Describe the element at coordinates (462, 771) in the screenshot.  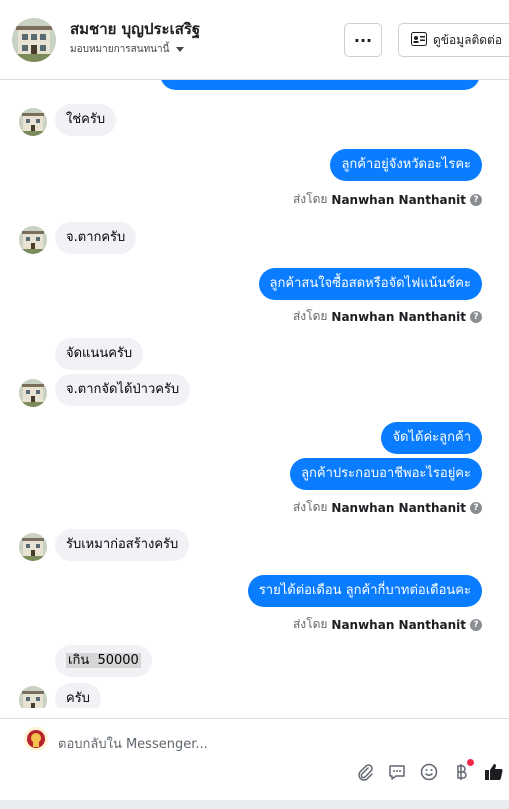
I see `baht-icon` at that location.